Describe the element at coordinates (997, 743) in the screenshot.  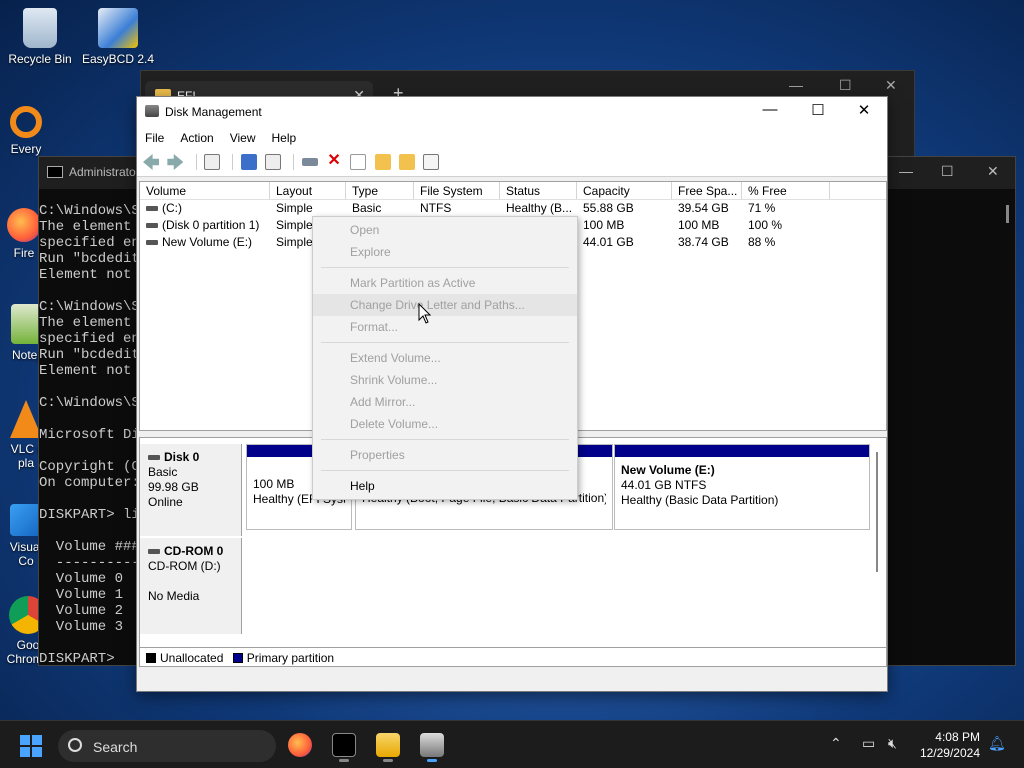
I see `notification-bell-icon: 🔔︎` at that location.